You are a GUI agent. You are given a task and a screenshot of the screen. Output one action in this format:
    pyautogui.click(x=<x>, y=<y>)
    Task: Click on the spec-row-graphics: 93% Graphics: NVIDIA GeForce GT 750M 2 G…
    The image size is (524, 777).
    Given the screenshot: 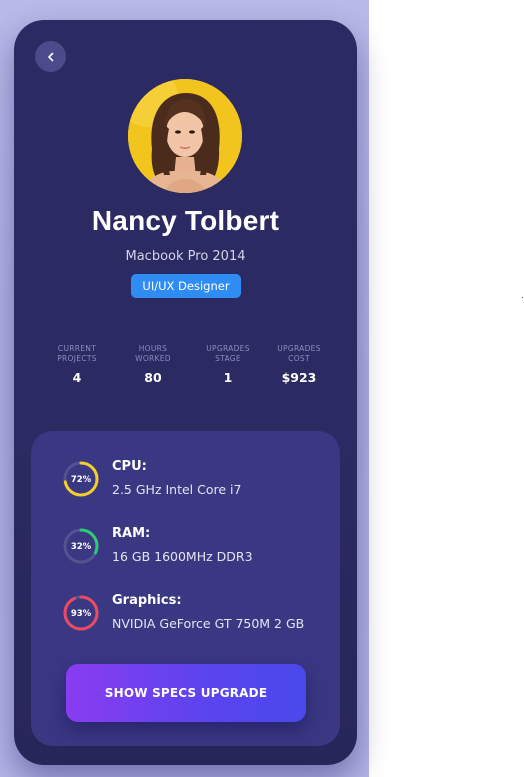 What is the action you would take?
    pyautogui.click(x=197, y=613)
    